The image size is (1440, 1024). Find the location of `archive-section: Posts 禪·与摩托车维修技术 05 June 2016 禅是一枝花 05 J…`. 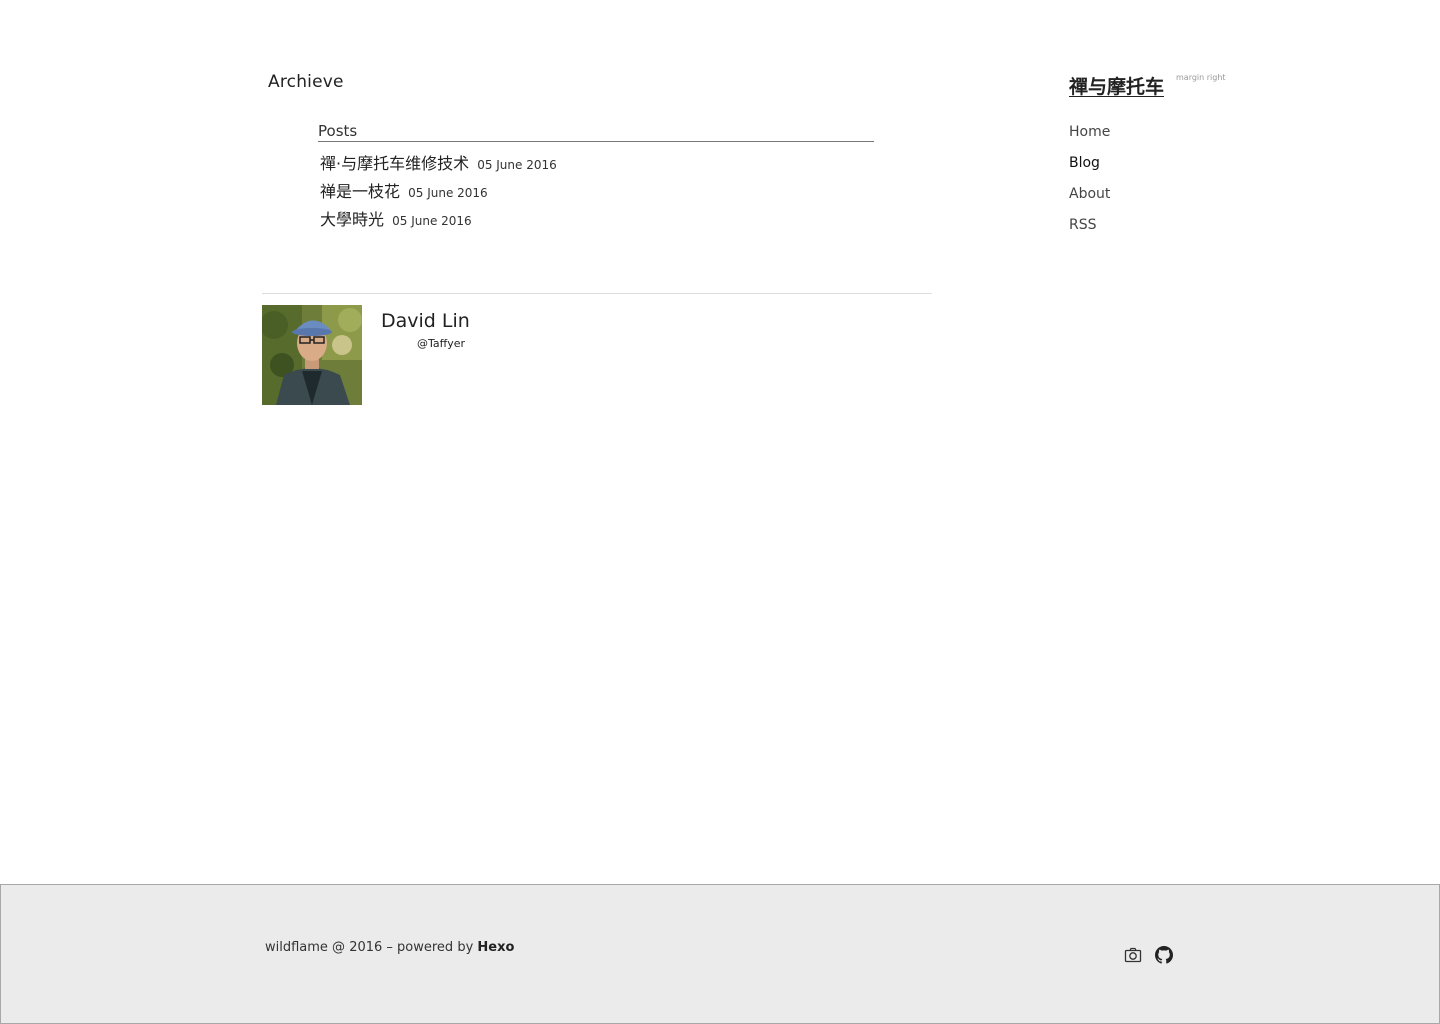

archive-section: Posts 禪·与摩托车维修技术 05 June 2016 禅是一枝花 05 J… is located at coordinates (596, 179).